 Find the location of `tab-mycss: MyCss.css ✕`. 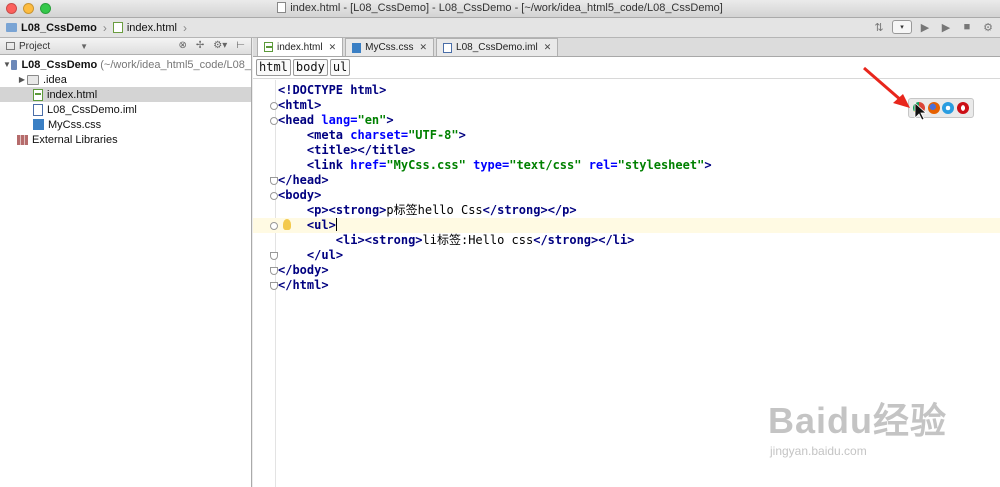

tab-mycss: MyCss.css ✕ is located at coordinates (390, 47).